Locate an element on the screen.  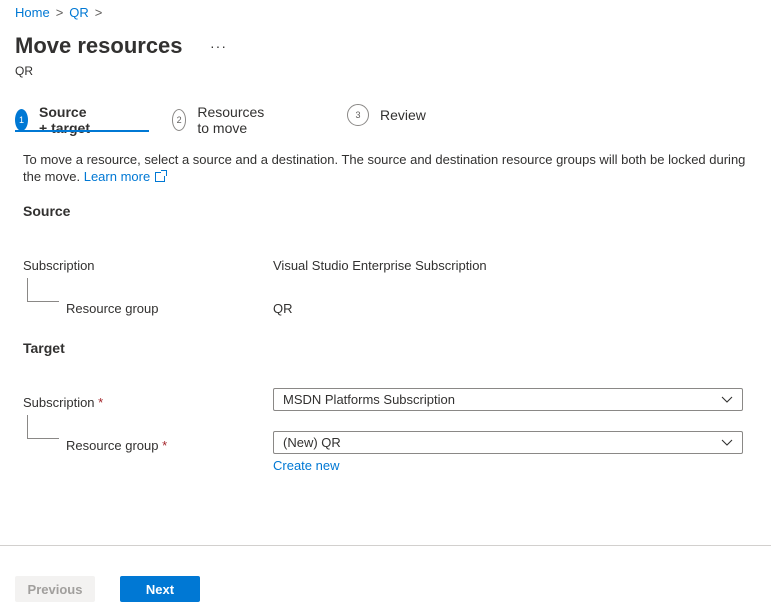
breadcrumb: Home > QR > is located at coordinates (61, 12).